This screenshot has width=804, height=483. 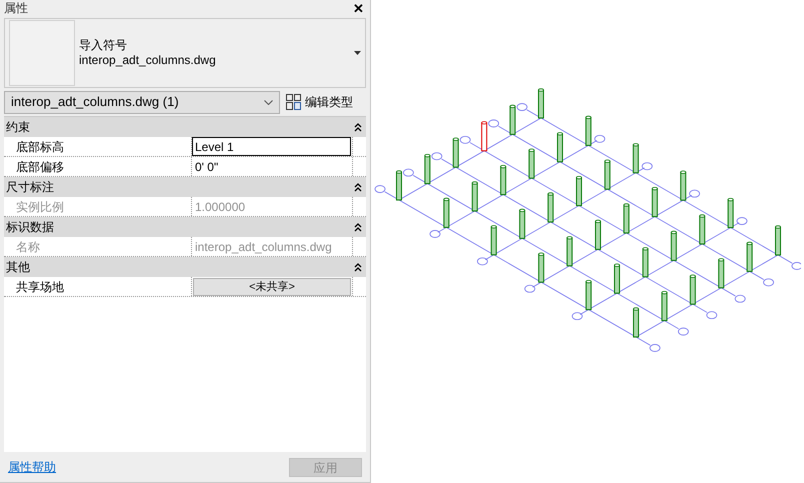 What do you see at coordinates (98, 286) in the screenshot?
I see `property-label: 共享场地` at bounding box center [98, 286].